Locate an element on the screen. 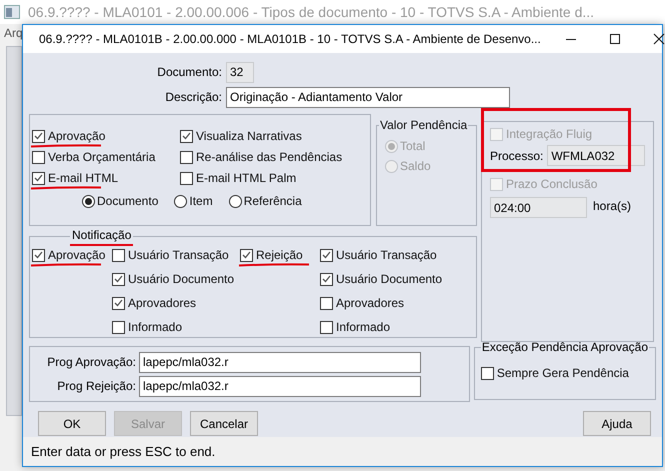 Image resolution: width=665 pixels, height=471 pixels. group-title: Exceção Pendência Aprovação is located at coordinates (564, 347).